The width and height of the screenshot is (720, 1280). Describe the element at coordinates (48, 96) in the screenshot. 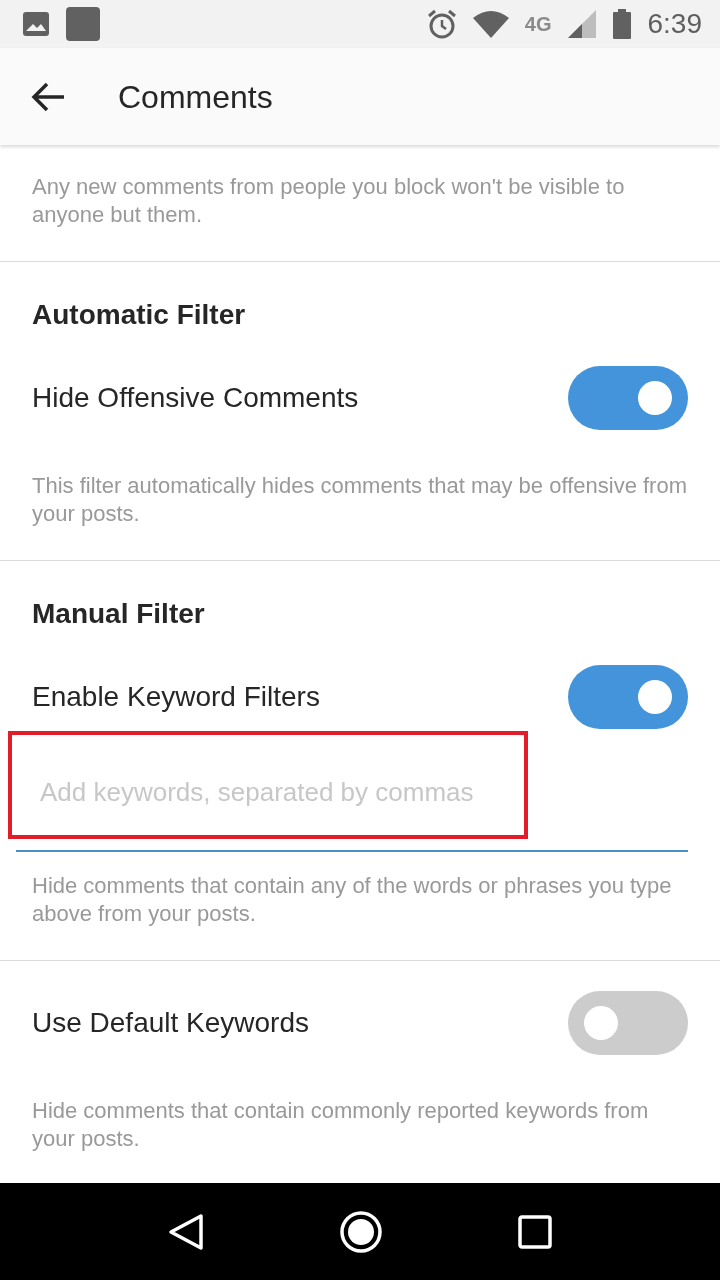

I see `back-button` at that location.